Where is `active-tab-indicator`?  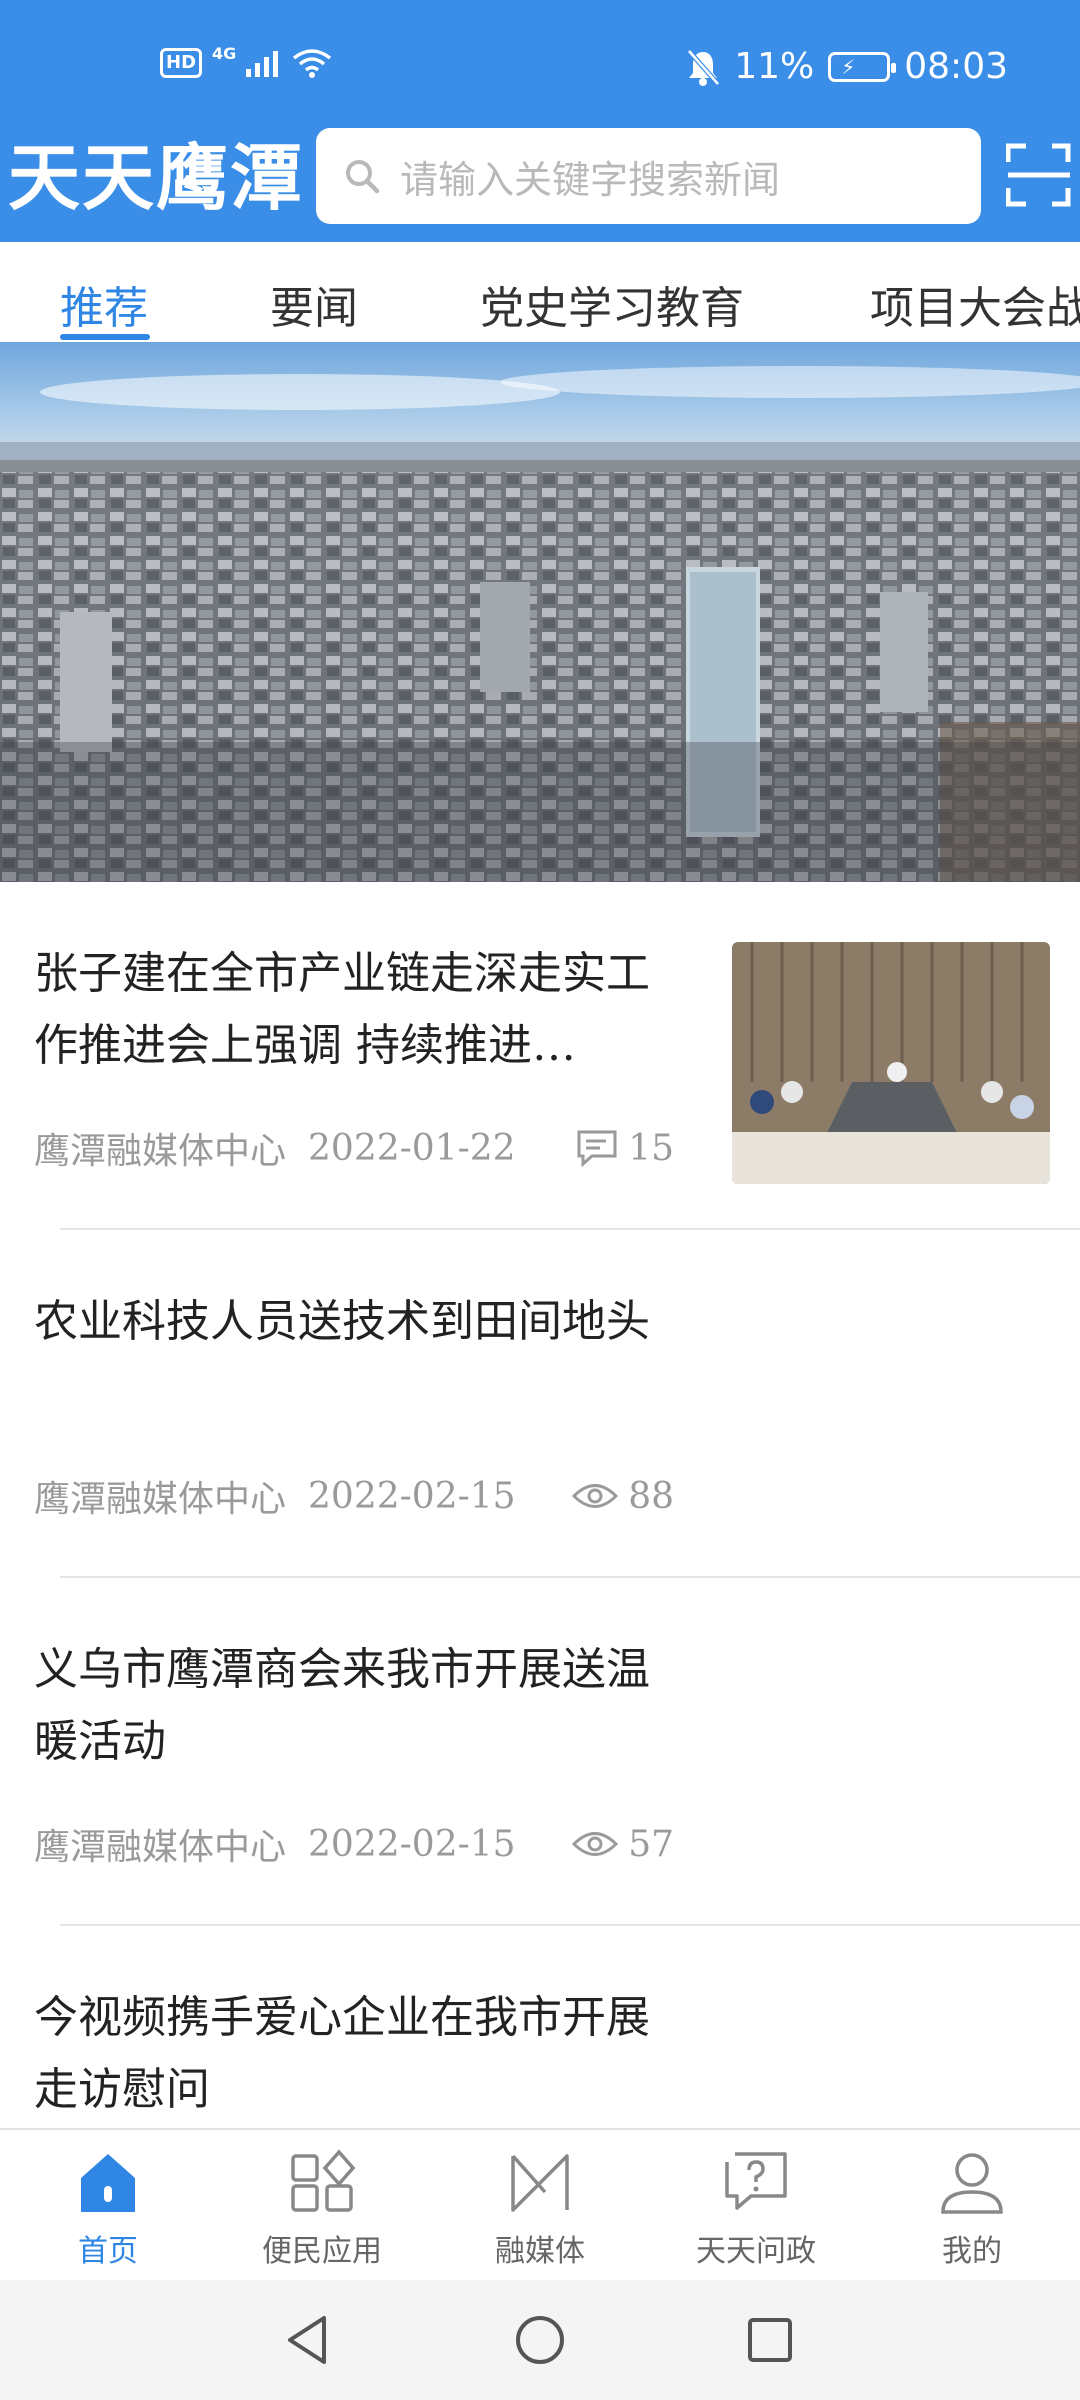 active-tab-indicator is located at coordinates (105, 337).